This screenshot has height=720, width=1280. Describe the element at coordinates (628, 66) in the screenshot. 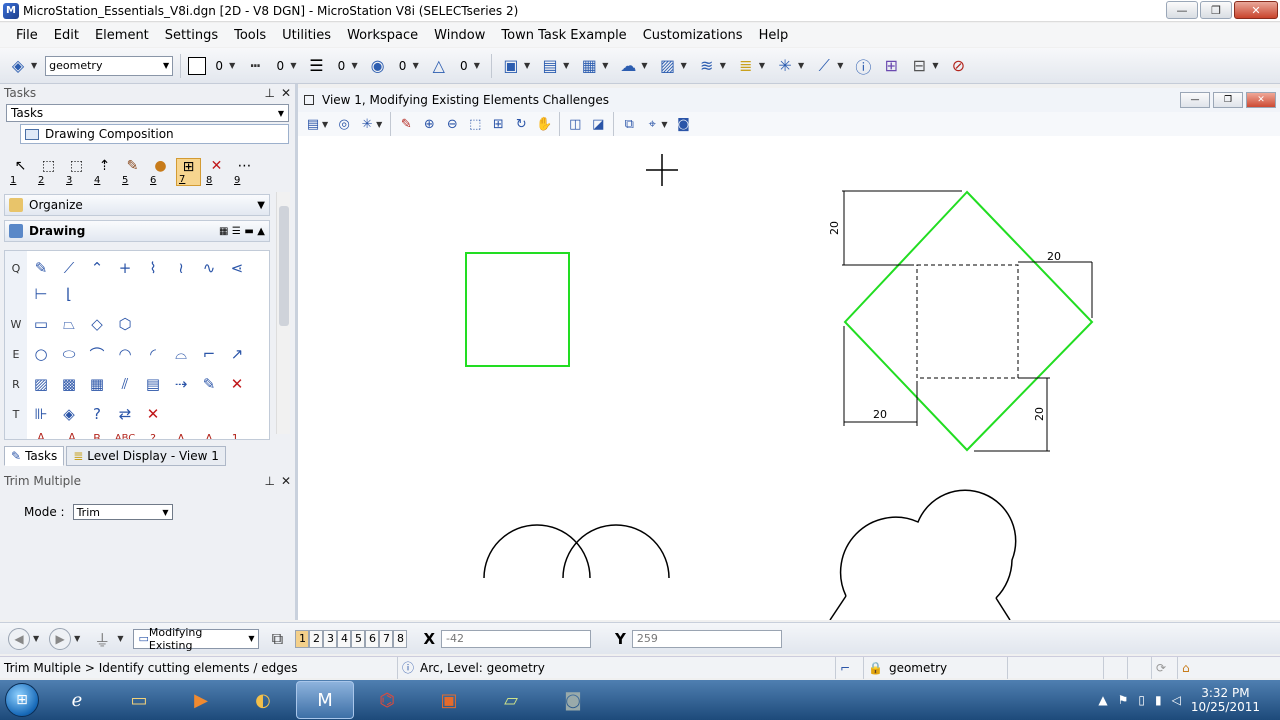

I see `references-icon: ☁` at that location.